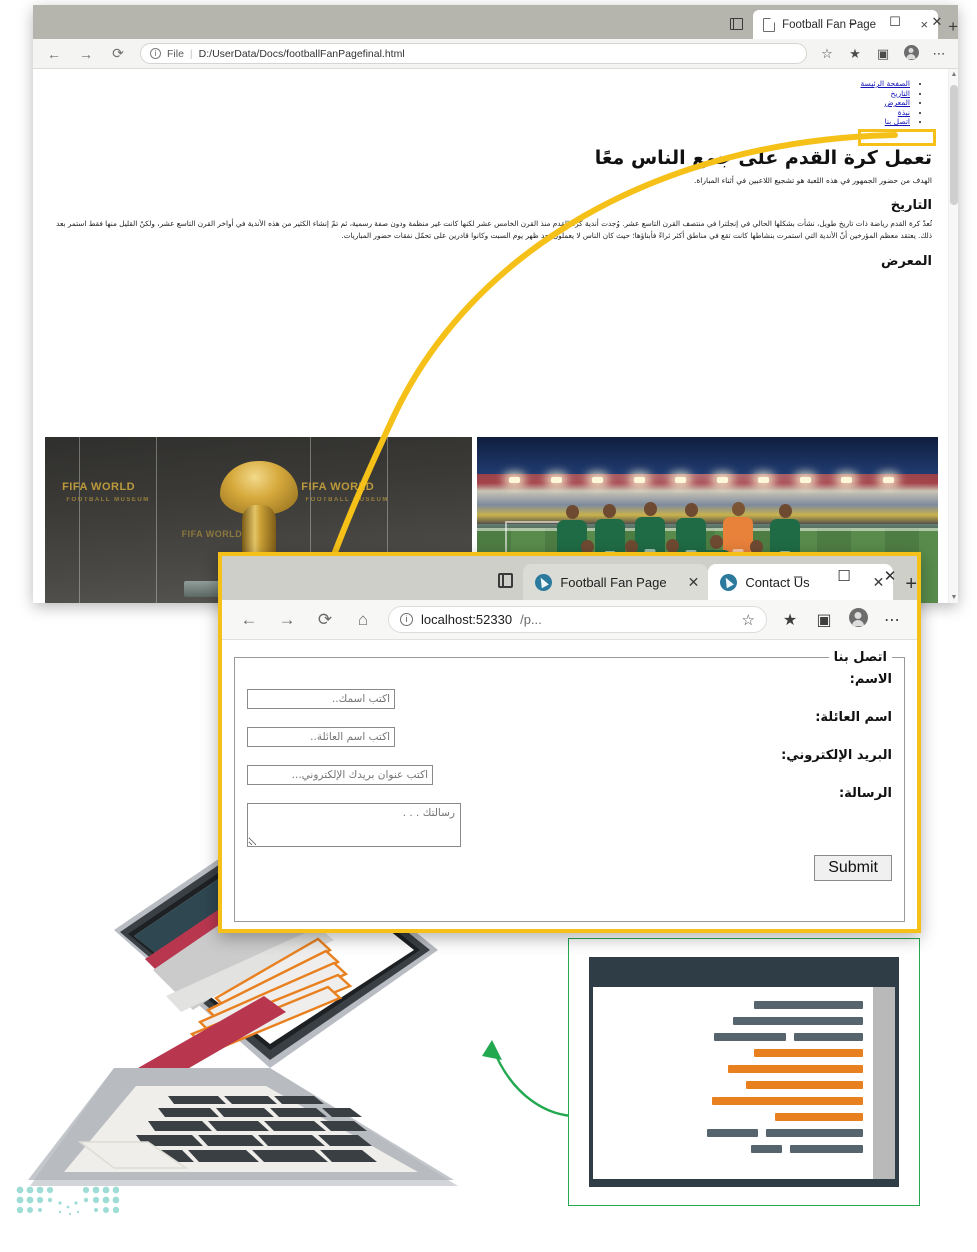 This screenshot has height=1252, width=977. Describe the element at coordinates (478, 103) in the screenshot. I see `nav-item-gallery: المعرض` at that location.